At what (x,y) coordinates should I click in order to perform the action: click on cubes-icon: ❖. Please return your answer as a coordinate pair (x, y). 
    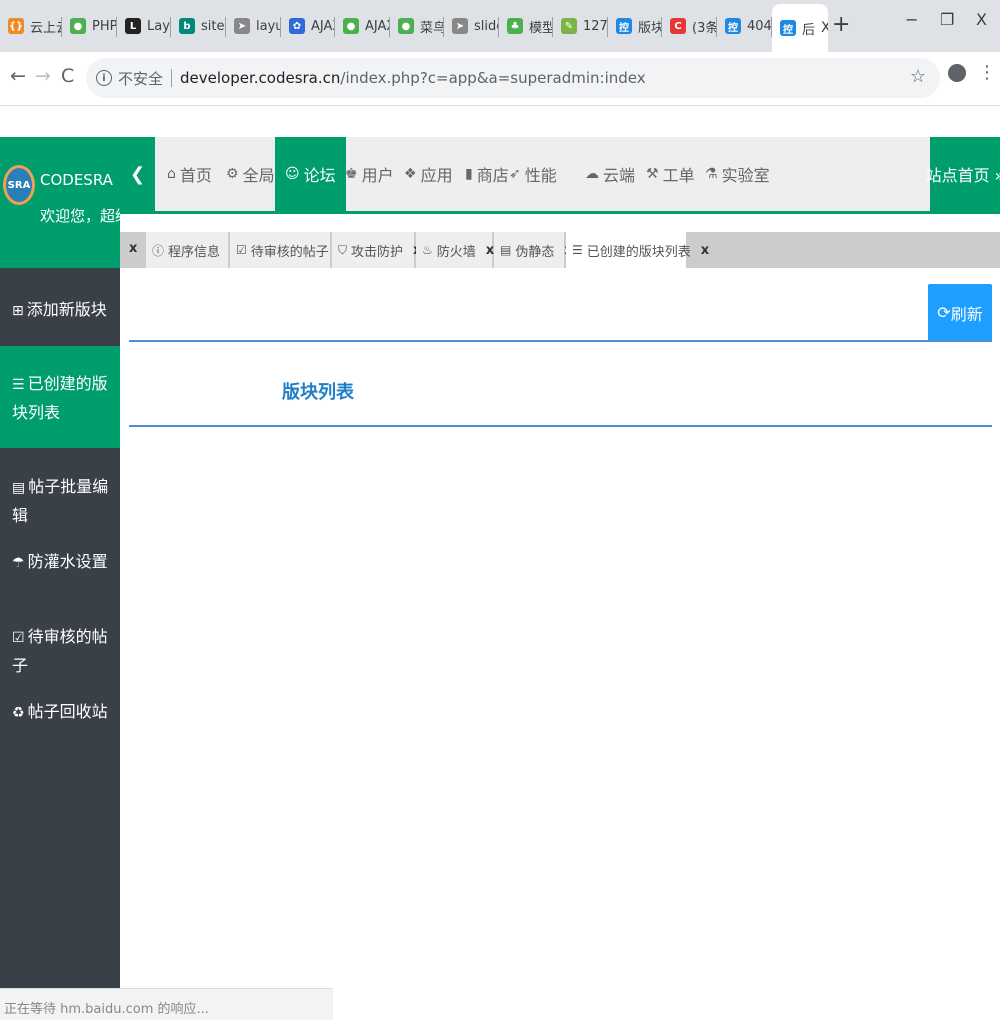
    Looking at the image, I should click on (410, 174).